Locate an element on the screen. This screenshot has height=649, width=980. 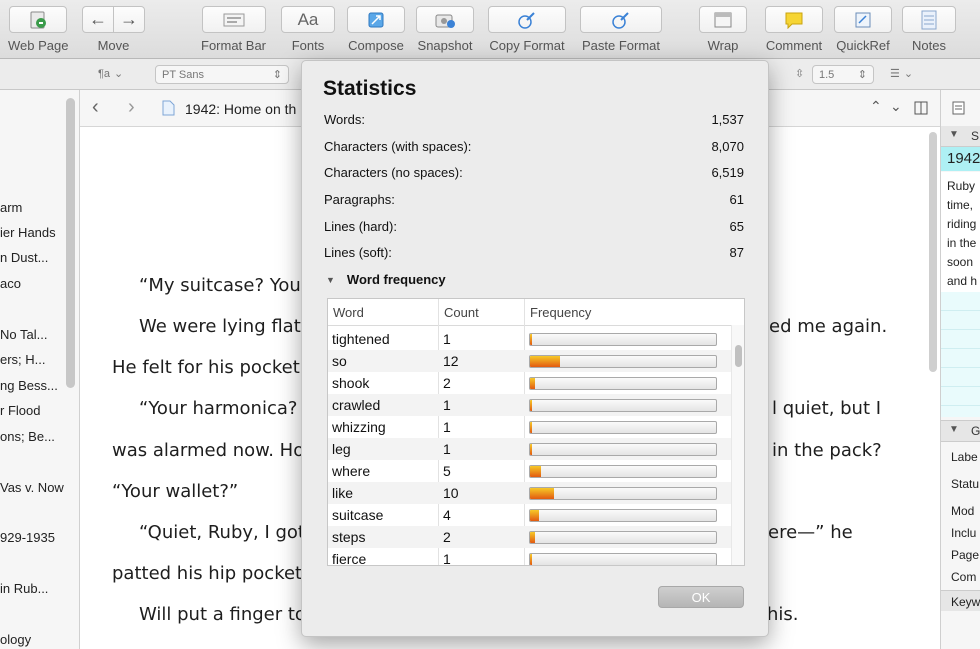
line-spacing-select: 1.5 ⇕ is located at coordinates (843, 74).